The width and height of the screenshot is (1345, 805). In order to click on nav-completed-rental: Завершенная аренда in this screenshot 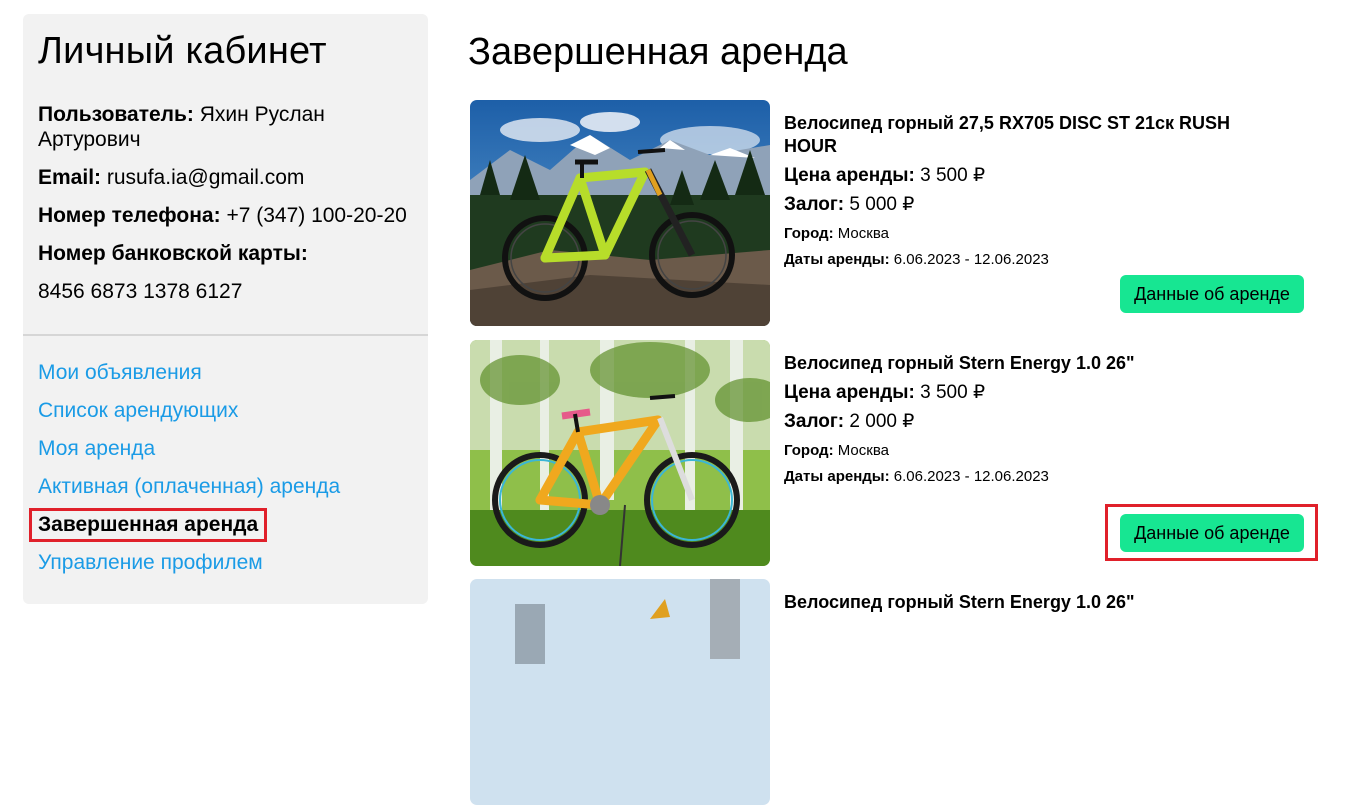, I will do `click(184, 528)`.